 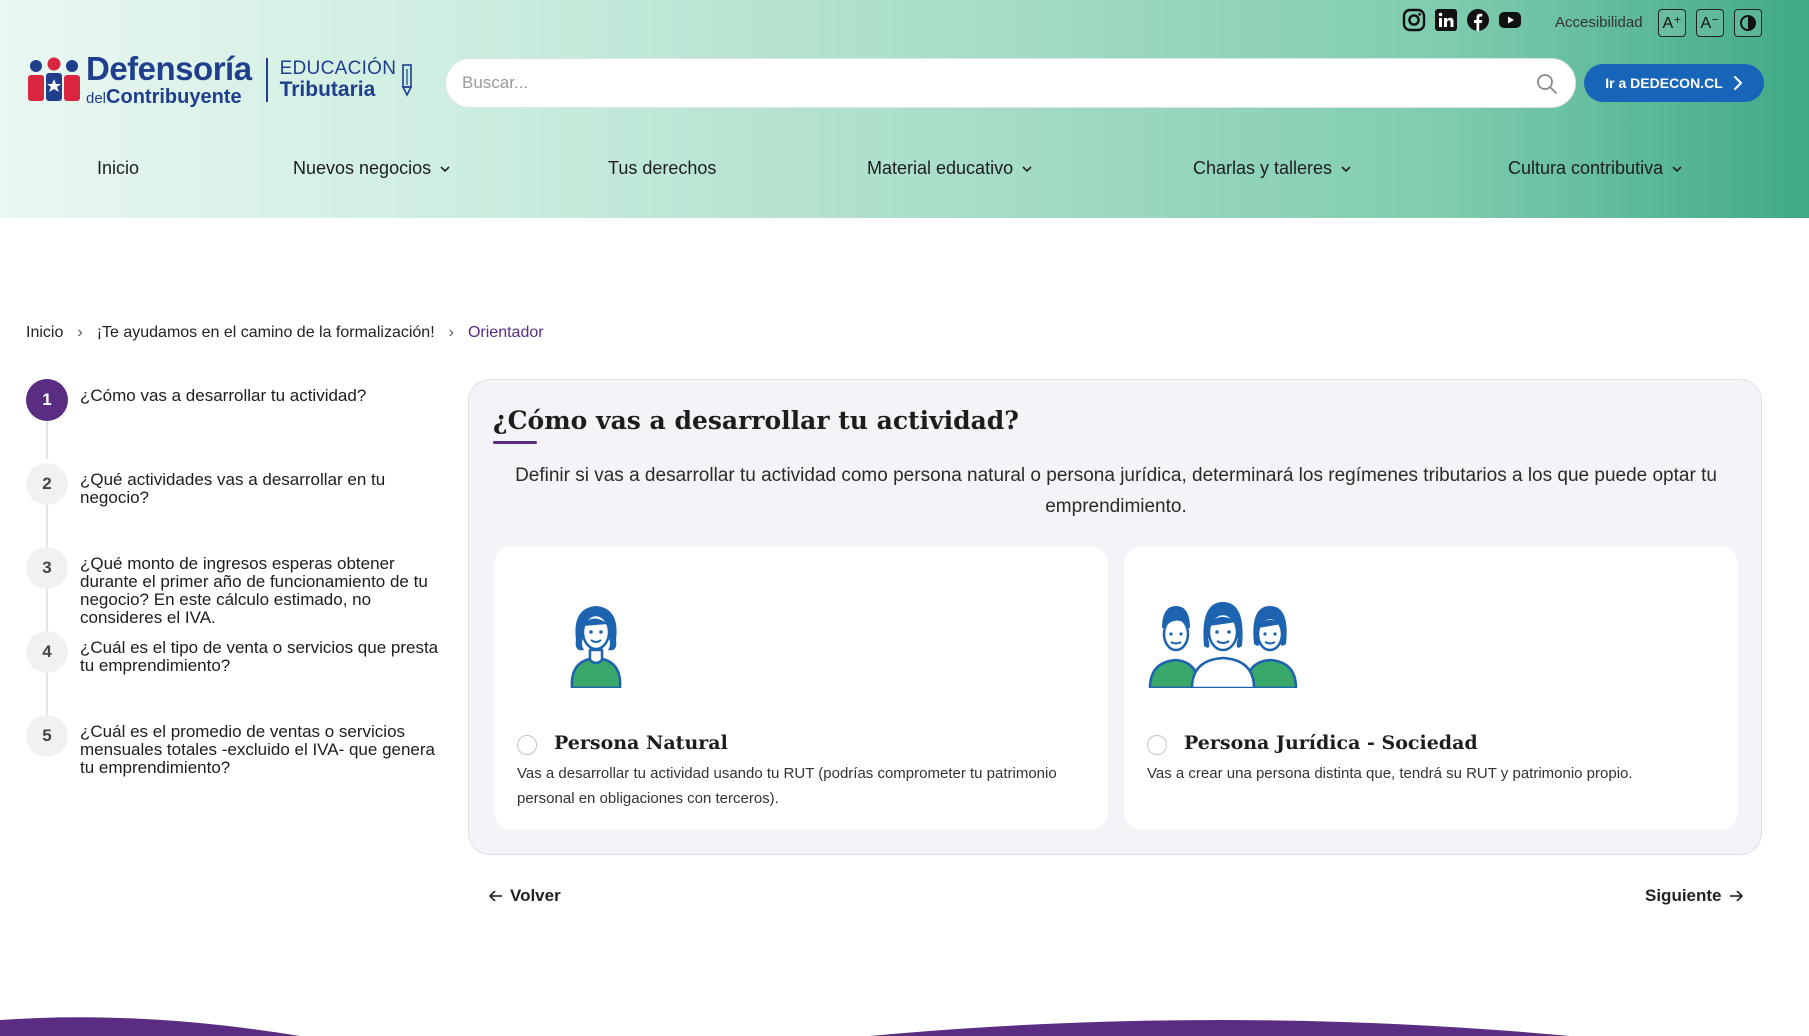 What do you see at coordinates (641, 743) in the screenshot?
I see `option-title: Persona Natural` at bounding box center [641, 743].